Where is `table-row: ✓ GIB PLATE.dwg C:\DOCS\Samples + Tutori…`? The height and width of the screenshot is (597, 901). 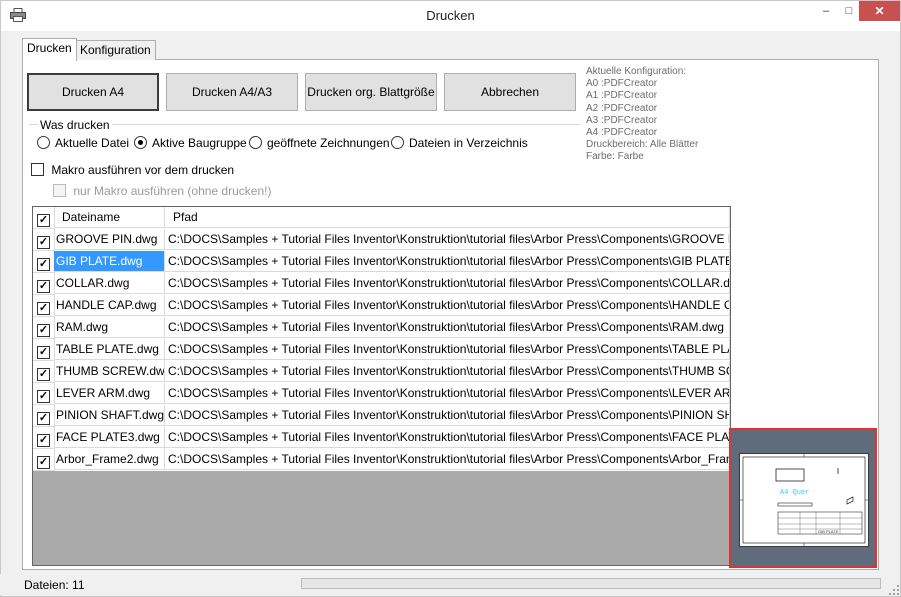
table-row: ✓ GIB PLATE.dwg C:\DOCS\Samples + Tutori… is located at coordinates (381, 262).